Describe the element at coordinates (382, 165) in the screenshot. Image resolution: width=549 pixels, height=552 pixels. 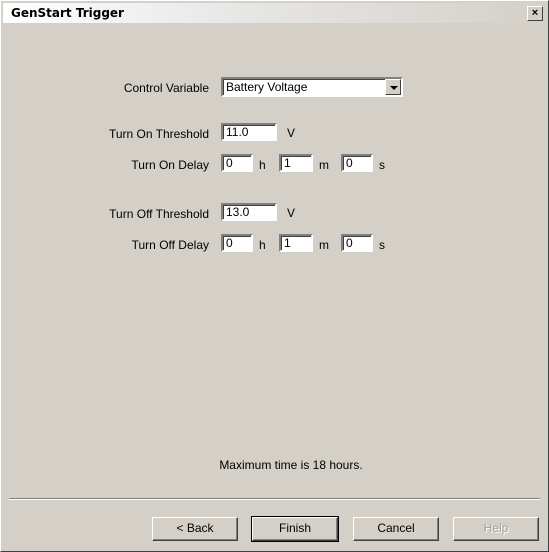
I see `turn-on-seconds-unit: s` at that location.